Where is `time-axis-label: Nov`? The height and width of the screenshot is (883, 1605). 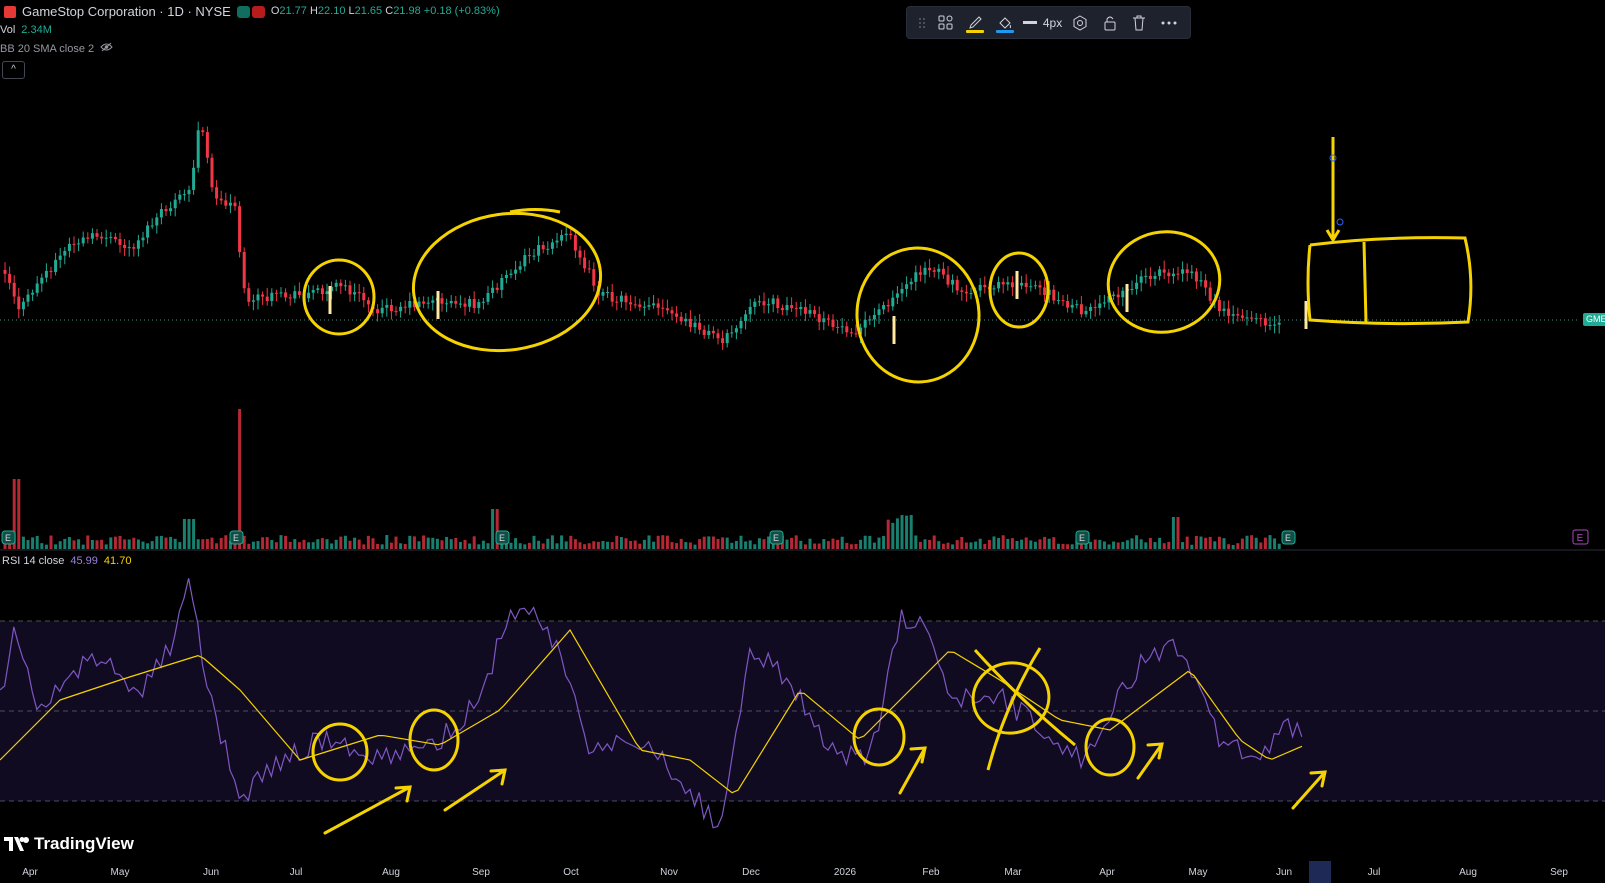 time-axis-label: Nov is located at coordinates (669, 872).